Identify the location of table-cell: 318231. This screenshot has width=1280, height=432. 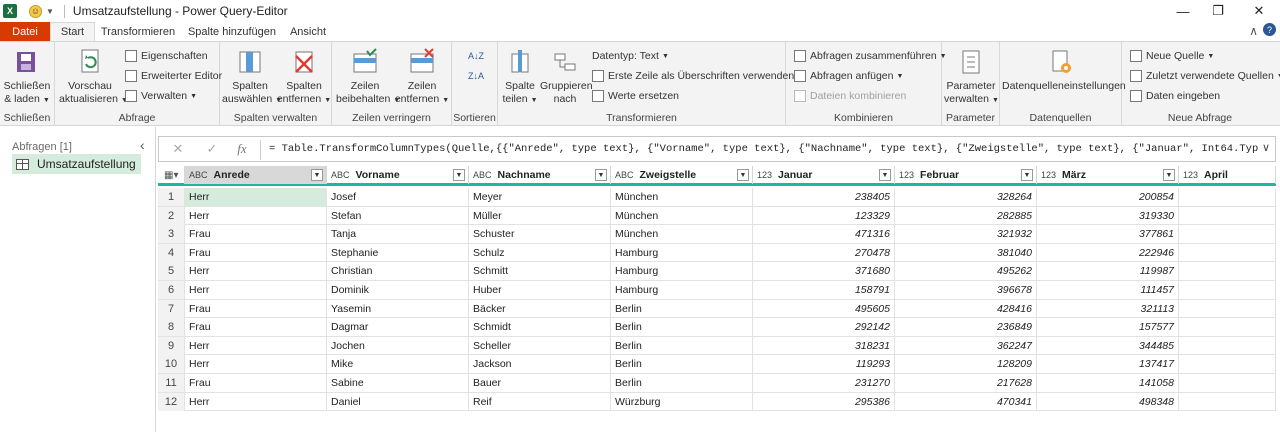
(824, 345).